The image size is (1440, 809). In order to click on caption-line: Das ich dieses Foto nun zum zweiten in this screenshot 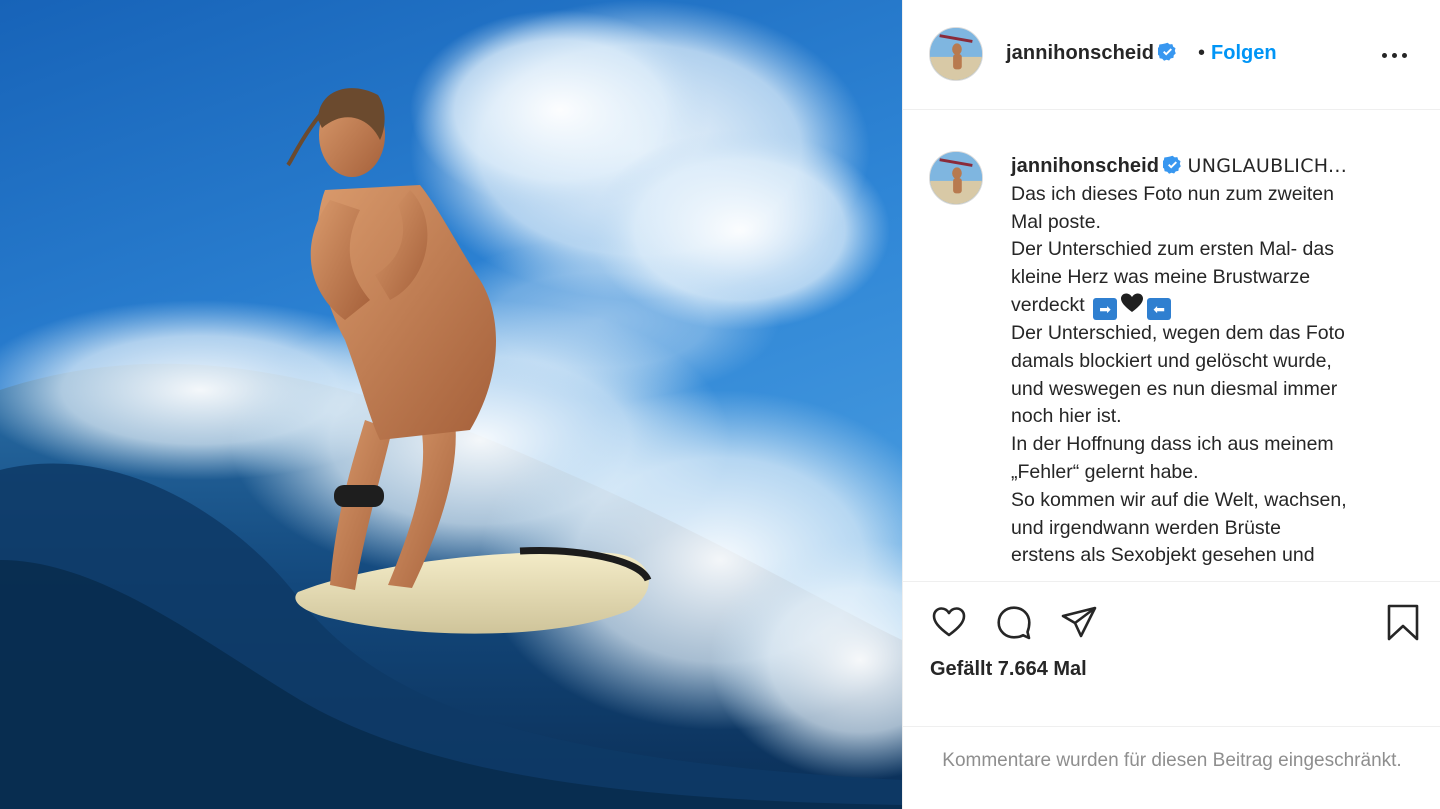, I will do `click(1172, 193)`.